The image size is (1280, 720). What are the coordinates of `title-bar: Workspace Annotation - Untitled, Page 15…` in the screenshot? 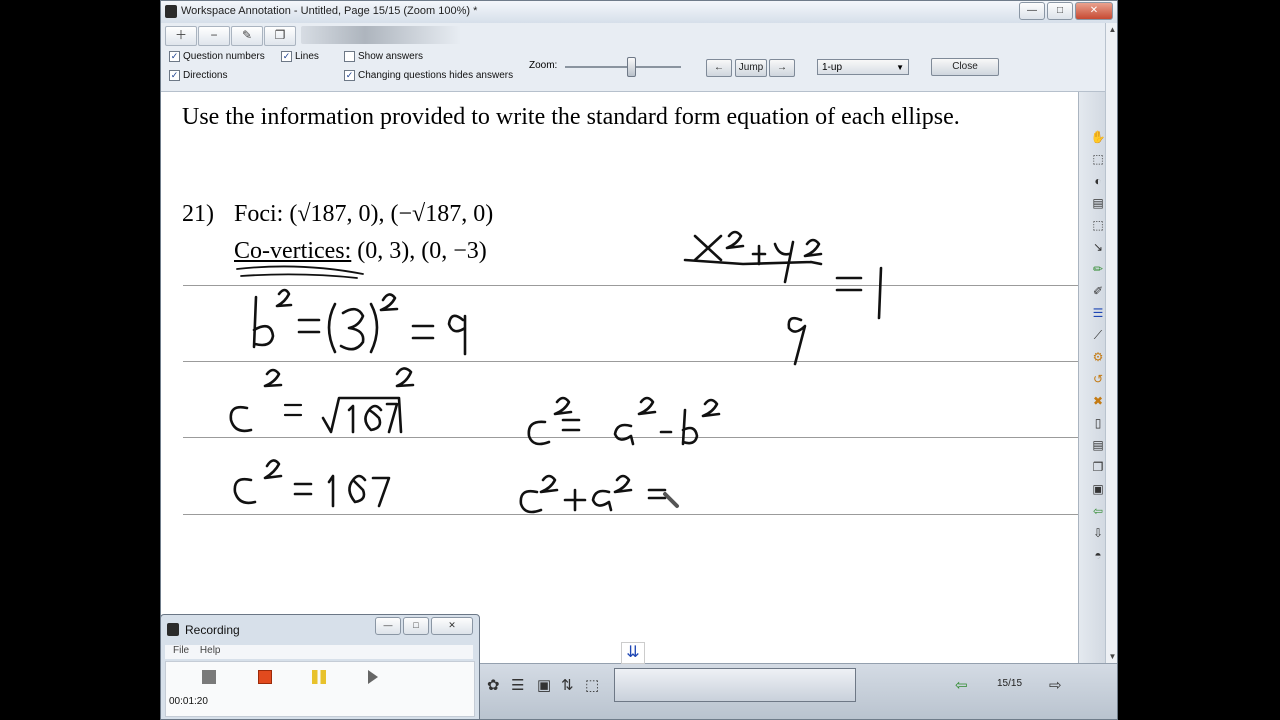 It's located at (639, 12).